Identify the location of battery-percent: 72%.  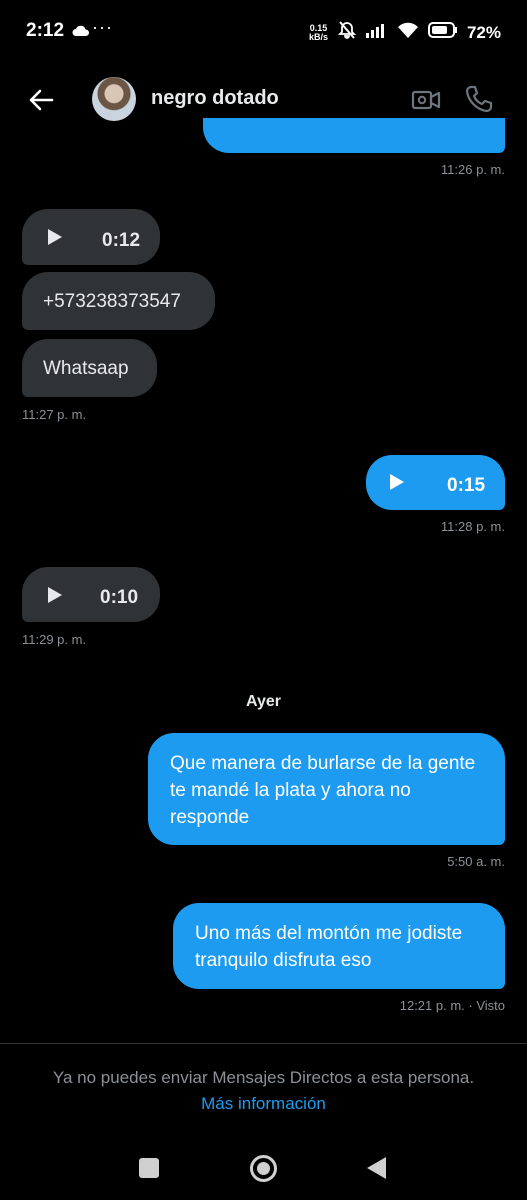
(483, 32).